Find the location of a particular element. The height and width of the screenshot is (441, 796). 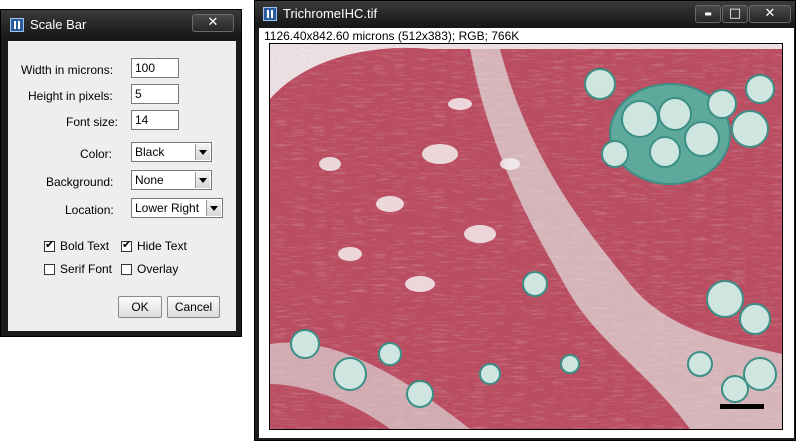

dialog-titlebar: Scale Bar ✕ is located at coordinates (121, 25).